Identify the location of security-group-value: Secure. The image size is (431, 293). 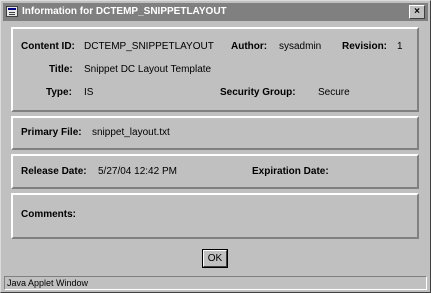
(334, 92).